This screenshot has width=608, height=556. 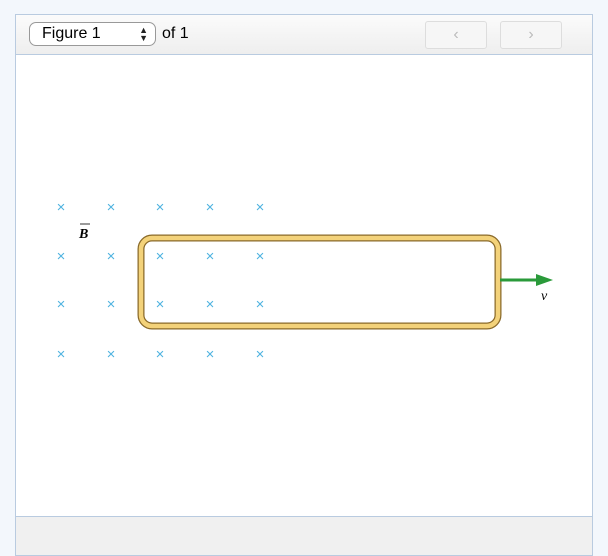 What do you see at coordinates (83, 234) in the screenshot?
I see `field-label: B` at bounding box center [83, 234].